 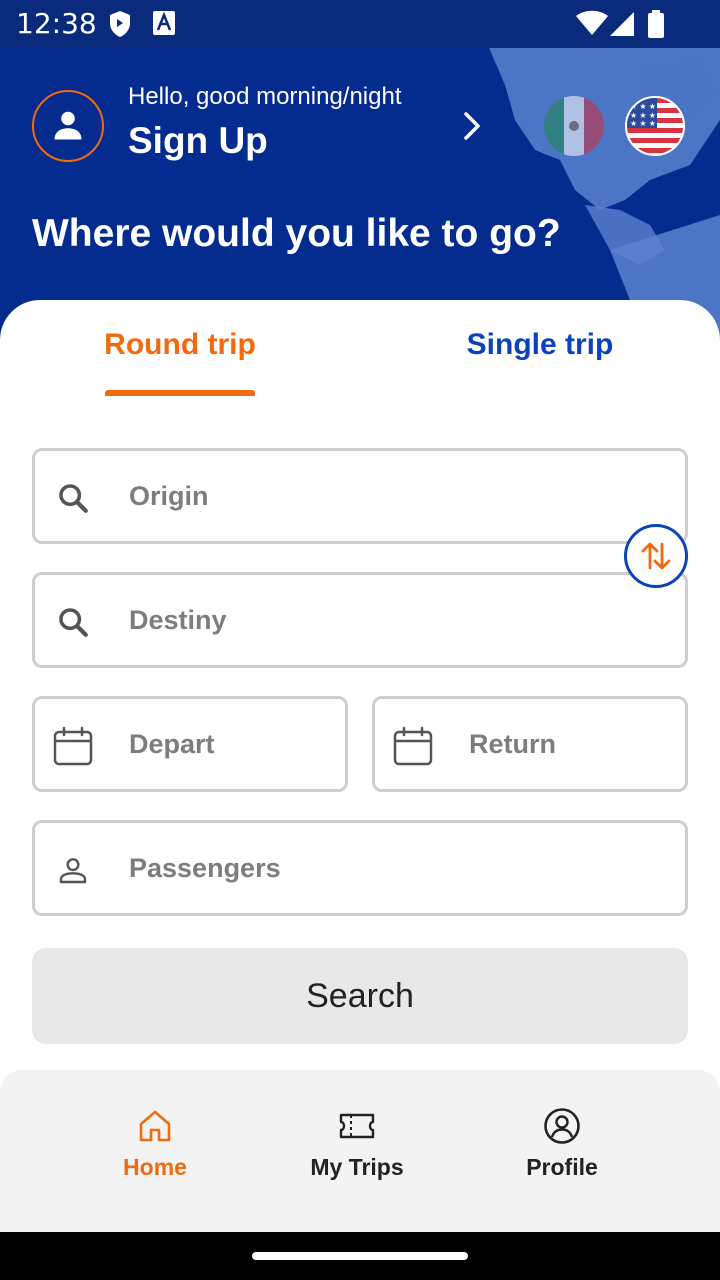 I want to click on active-tab-indicator, so click(x=180, y=393).